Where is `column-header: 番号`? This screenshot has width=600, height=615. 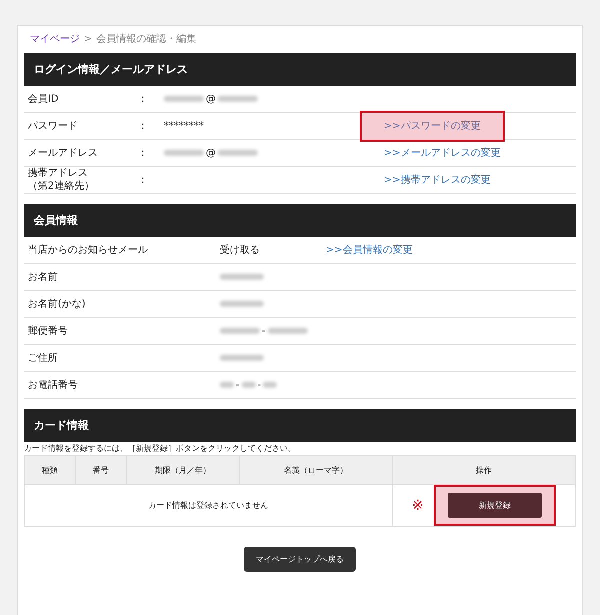
column-header: 番号 is located at coordinates (101, 470).